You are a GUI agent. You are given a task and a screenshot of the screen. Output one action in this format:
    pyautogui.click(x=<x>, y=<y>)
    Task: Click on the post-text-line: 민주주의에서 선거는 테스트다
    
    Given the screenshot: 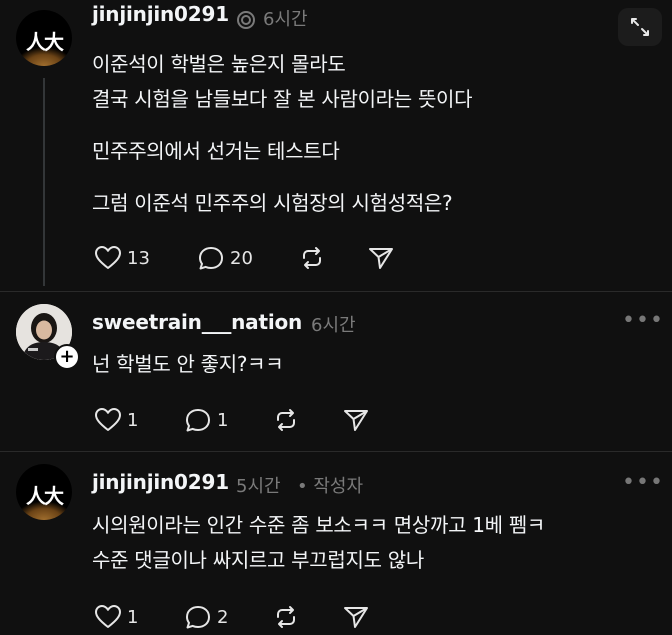 What is the action you would take?
    pyautogui.click(x=216, y=151)
    